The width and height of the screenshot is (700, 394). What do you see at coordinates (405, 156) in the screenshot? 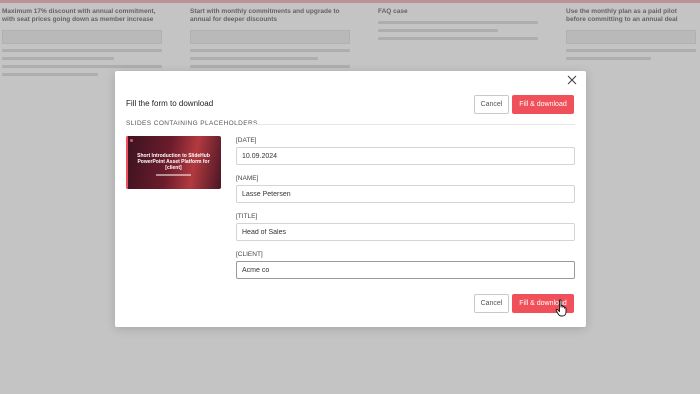
I see `date-field` at bounding box center [405, 156].